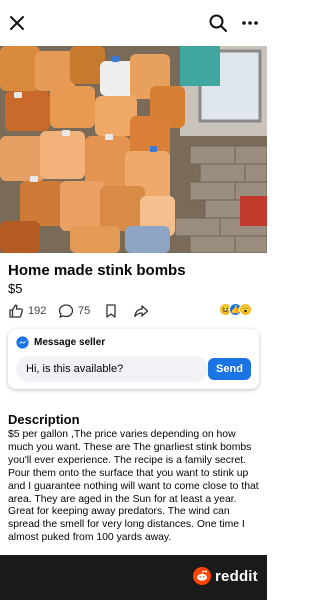 Image resolution: width=320 pixels, height=600 pixels. What do you see at coordinates (133, 23) in the screenshot?
I see `top-bar` at bounding box center [133, 23].